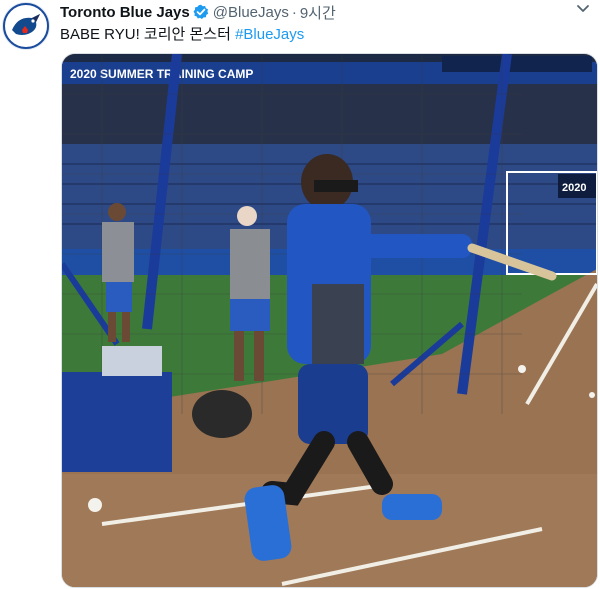 This screenshot has width=600, height=589. I want to click on scoreboard-text: 2020, so click(574, 188).